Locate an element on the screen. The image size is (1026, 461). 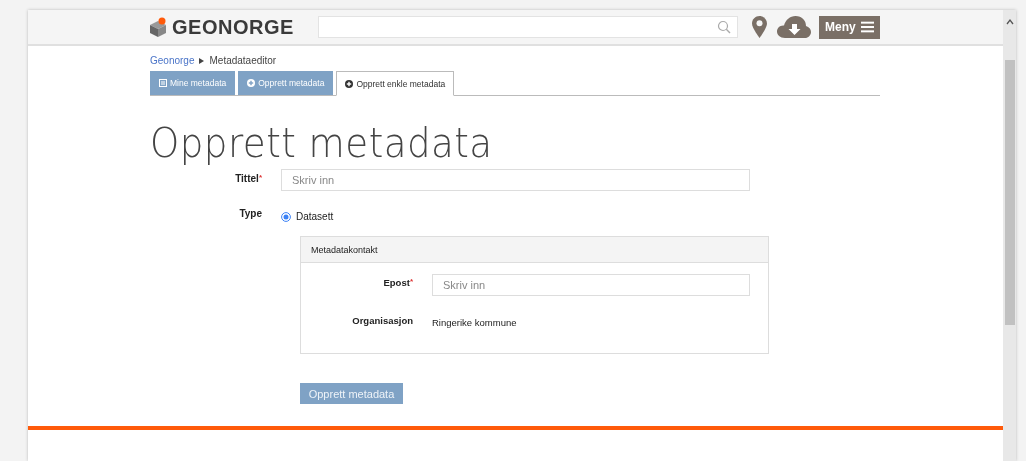
breadcrumb-link: Geonorge is located at coordinates (172, 60).